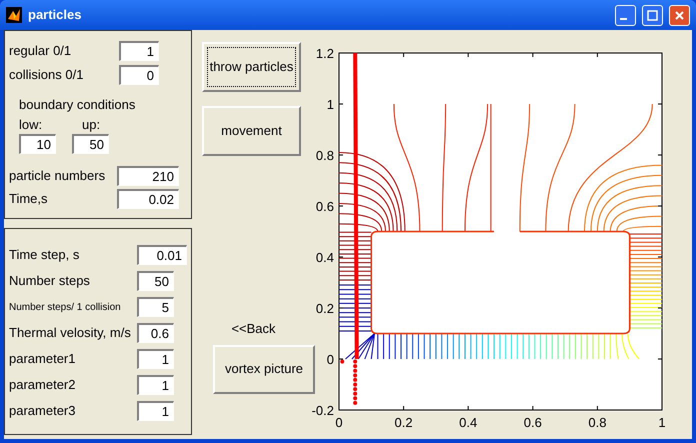  Describe the element at coordinates (42, 359) in the screenshot. I see `field-label: parameter1` at that location.